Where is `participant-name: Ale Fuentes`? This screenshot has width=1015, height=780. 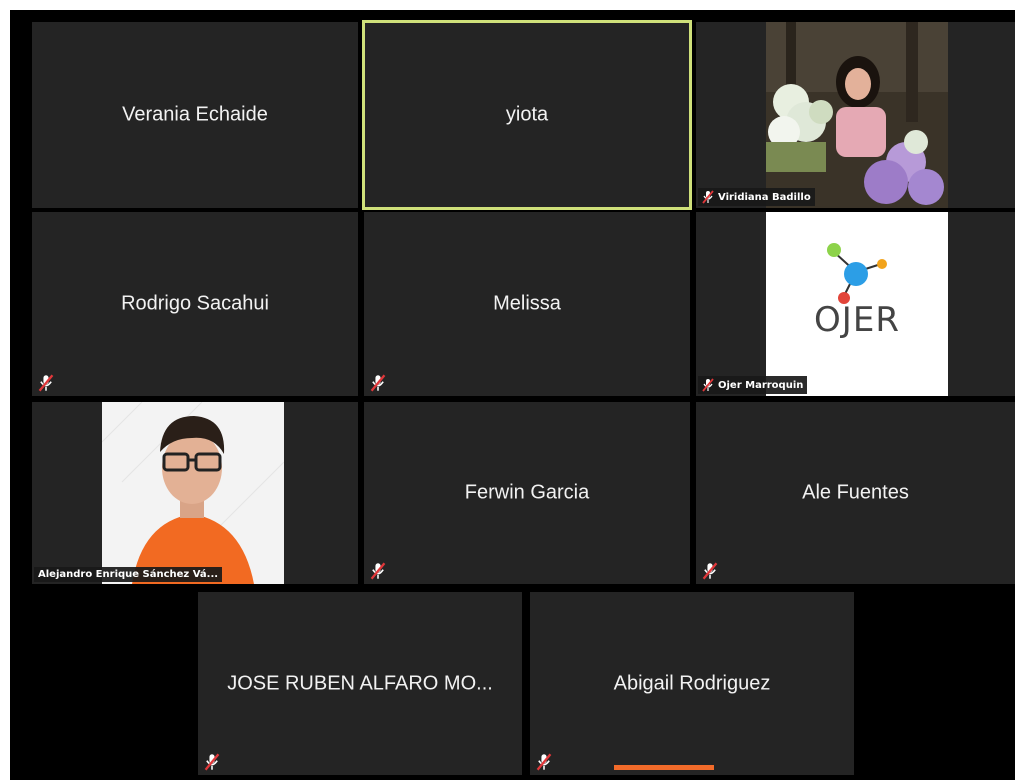
participant-name: Ale Fuentes is located at coordinates (855, 492).